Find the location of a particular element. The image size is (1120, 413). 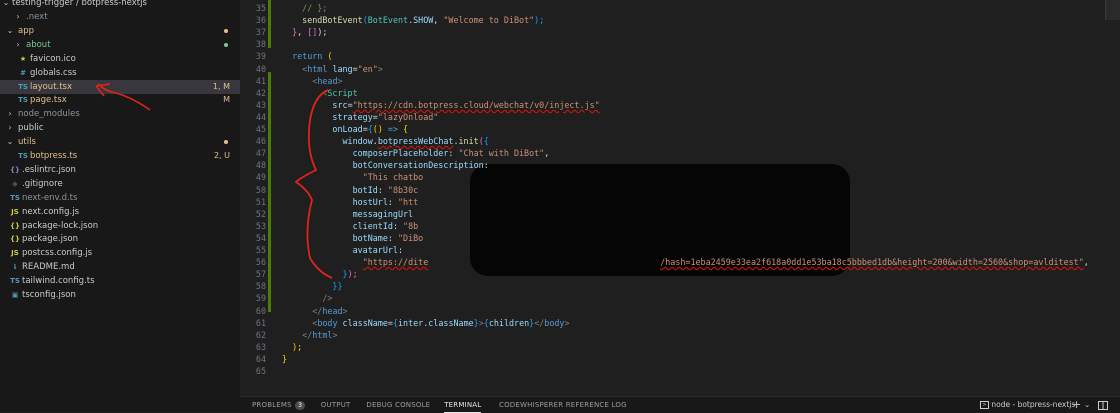

folder-item: › .next is located at coordinates (120, 17).